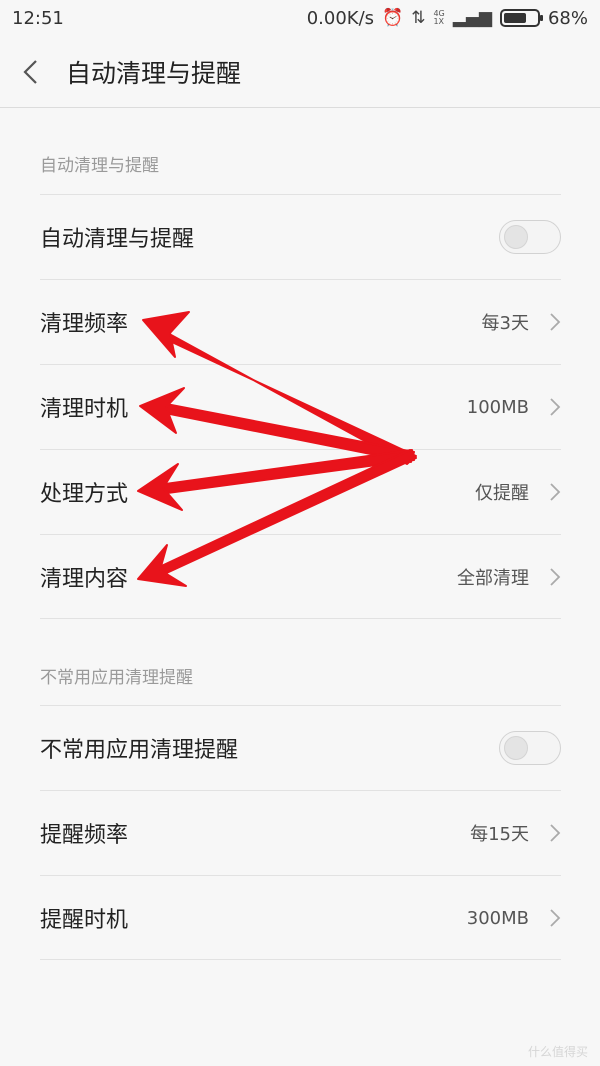 The image size is (600, 1066). What do you see at coordinates (38, 18) in the screenshot?
I see `status-time: 12:51` at bounding box center [38, 18].